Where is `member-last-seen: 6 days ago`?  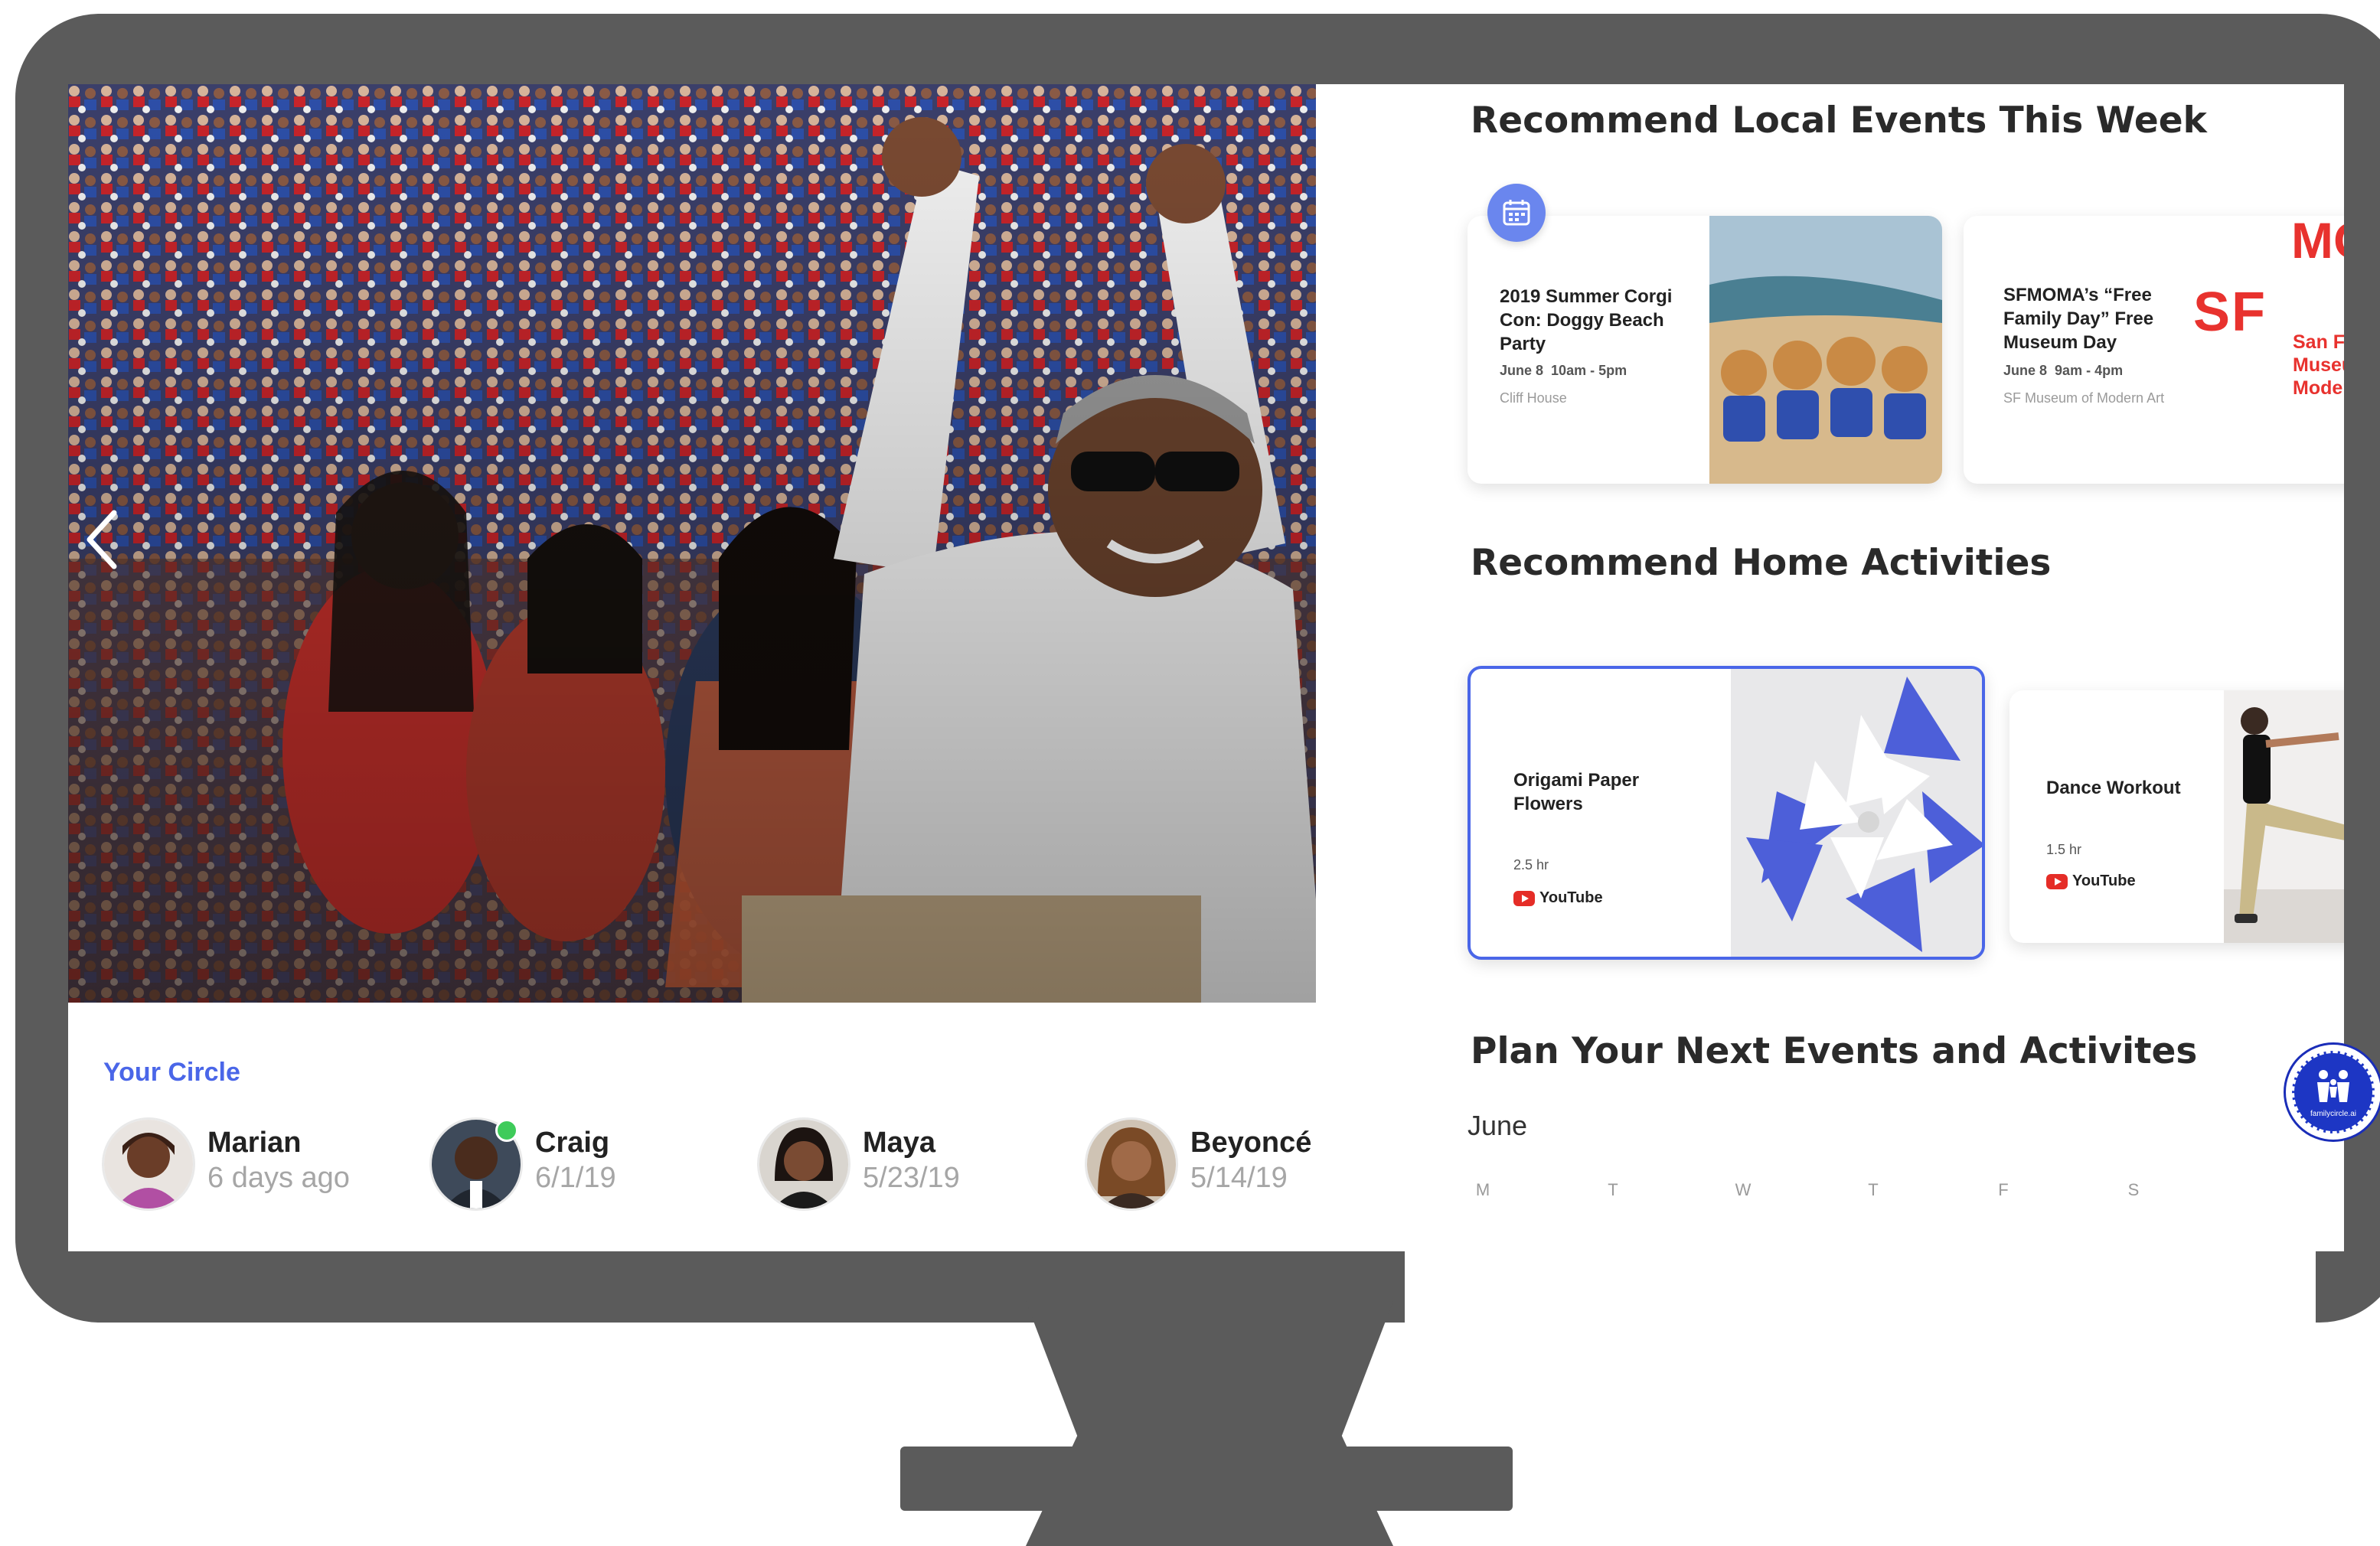 member-last-seen: 6 days ago is located at coordinates (278, 1178).